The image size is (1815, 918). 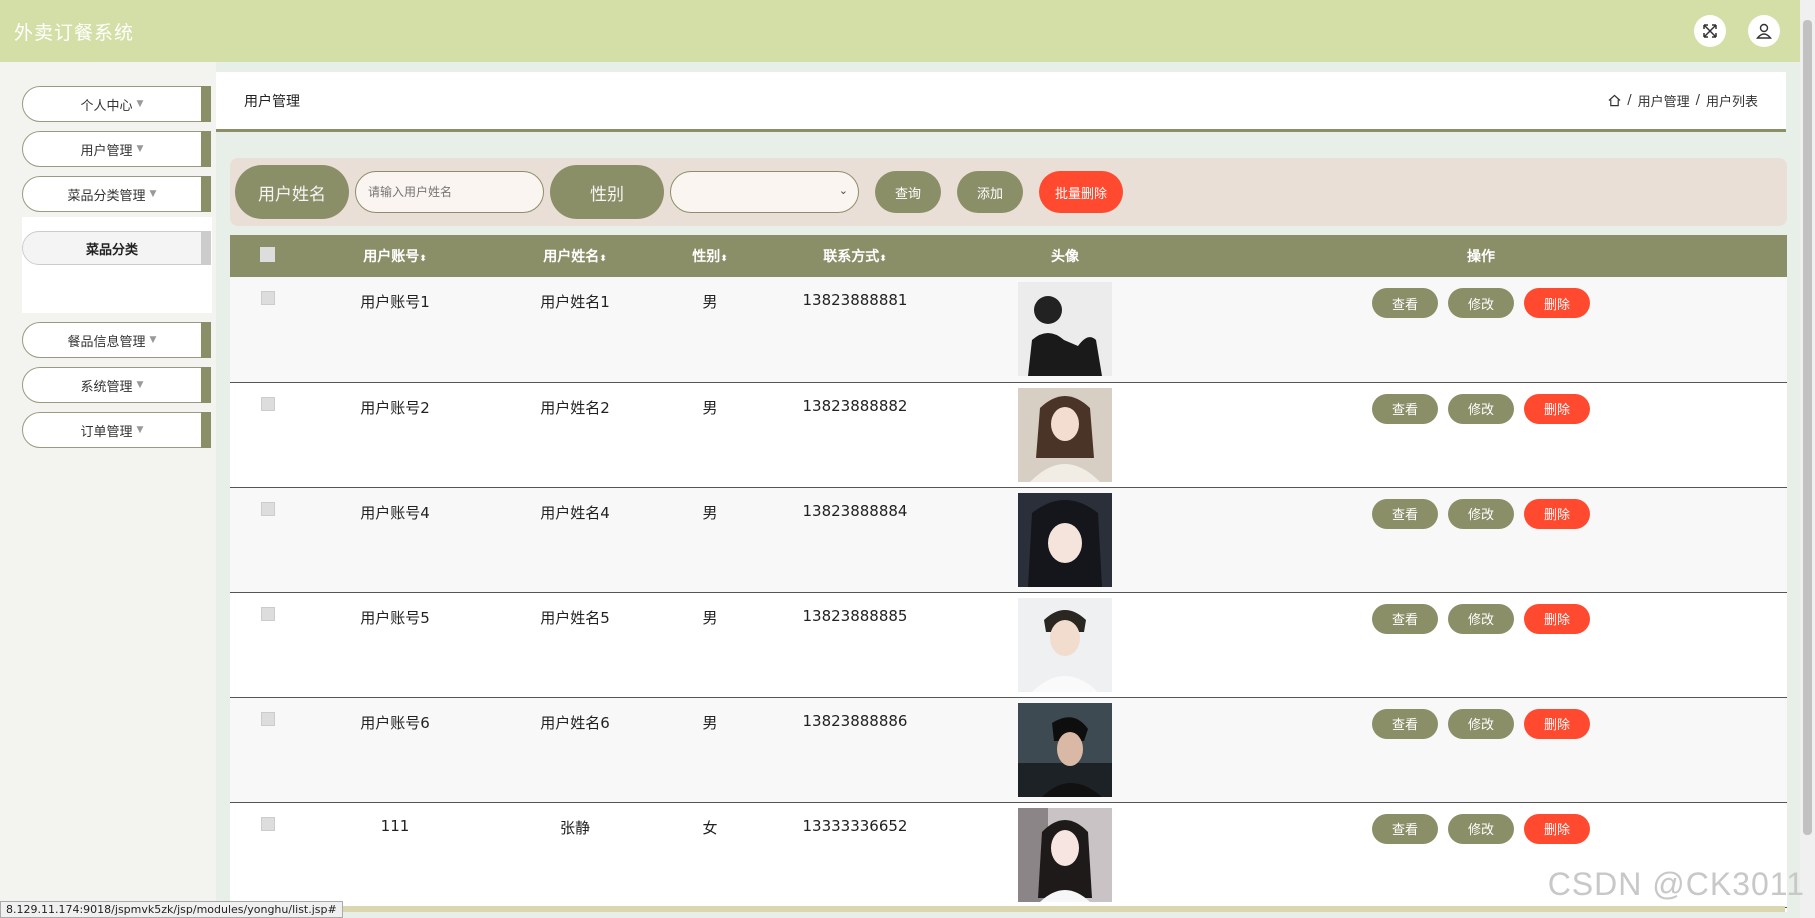 I want to click on search-bar: 用户姓名 性别 ⌄ 查询 添加 批量删除, so click(x=1008, y=192).